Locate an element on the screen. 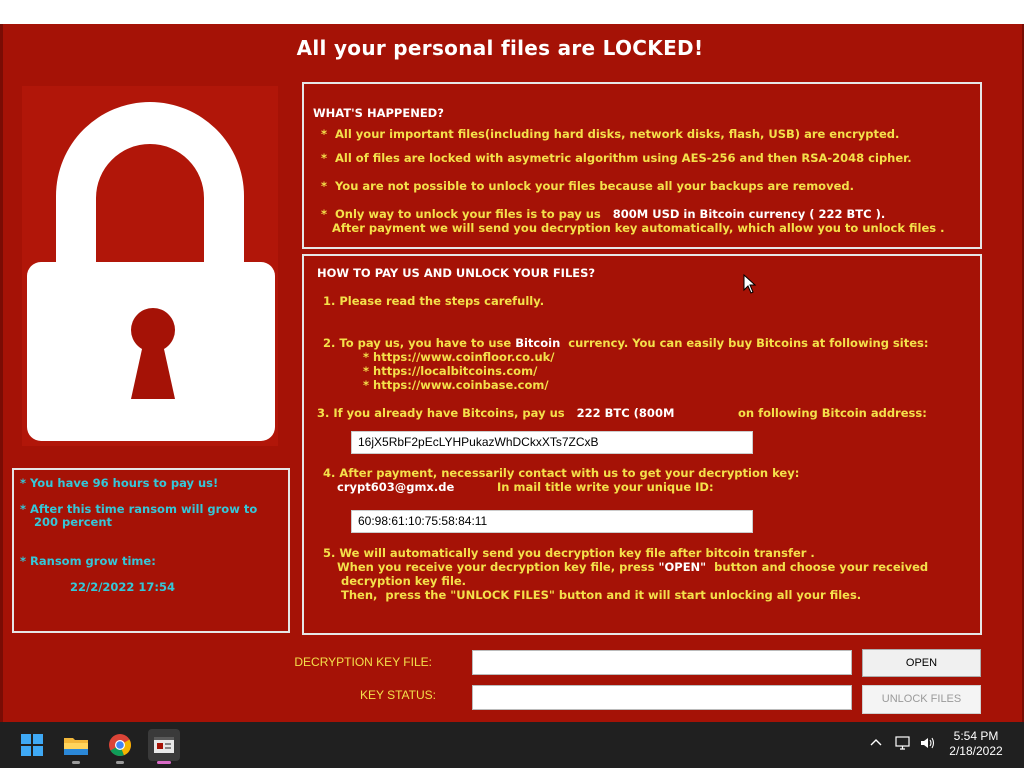 The width and height of the screenshot is (1024, 768). step-5-line-3: decryption key file. is located at coordinates (404, 581).